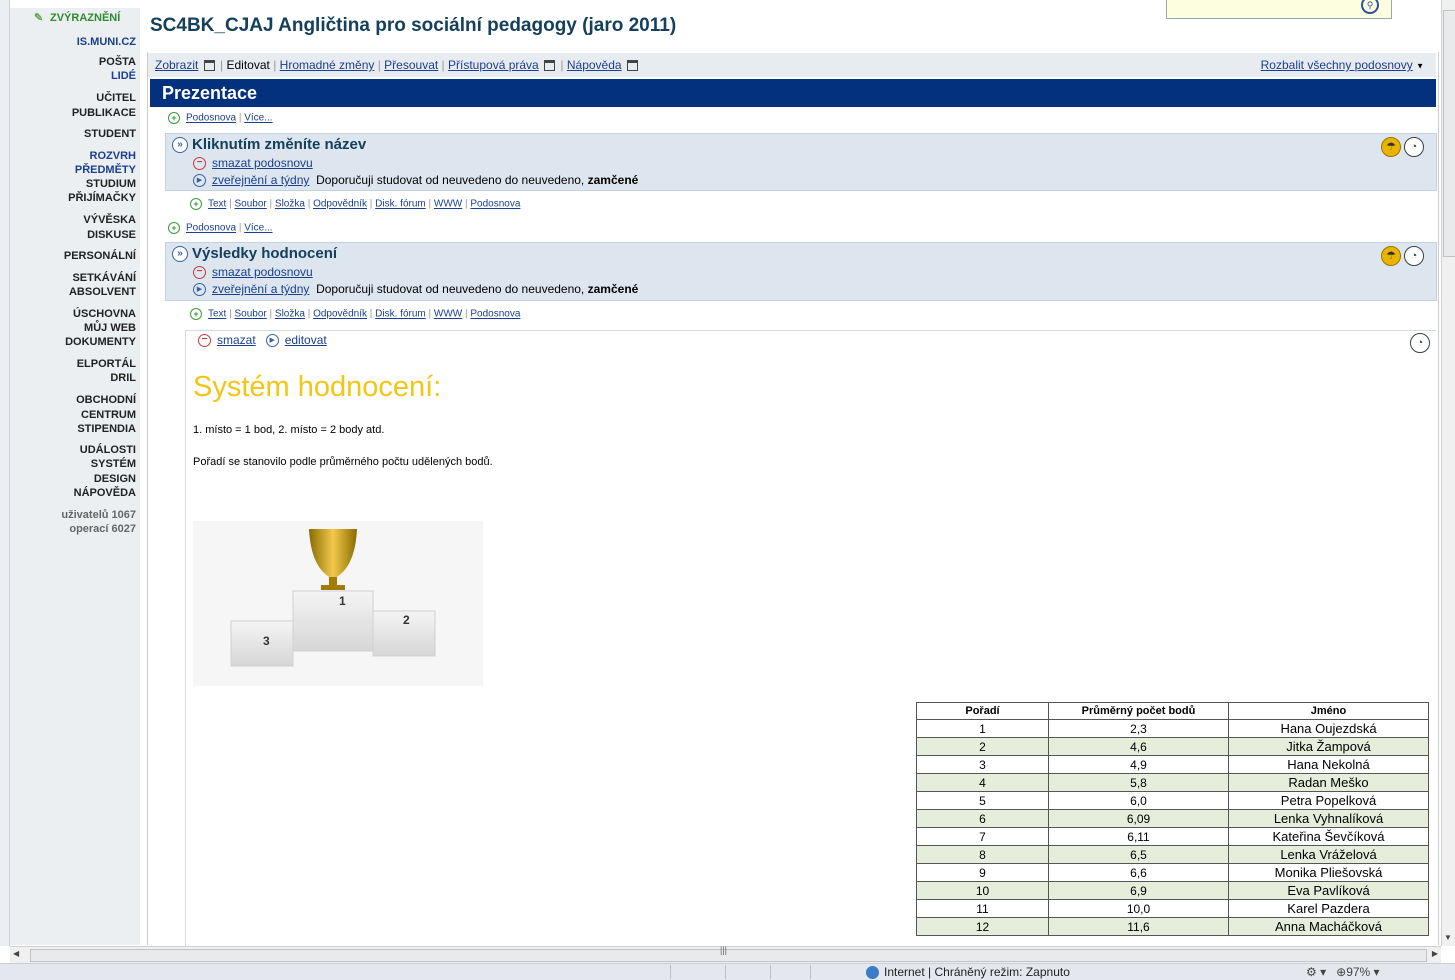 The image size is (1455, 980). Describe the element at coordinates (1448, 473) in the screenshot. I see `vertical-scrollbar: ▼` at that location.